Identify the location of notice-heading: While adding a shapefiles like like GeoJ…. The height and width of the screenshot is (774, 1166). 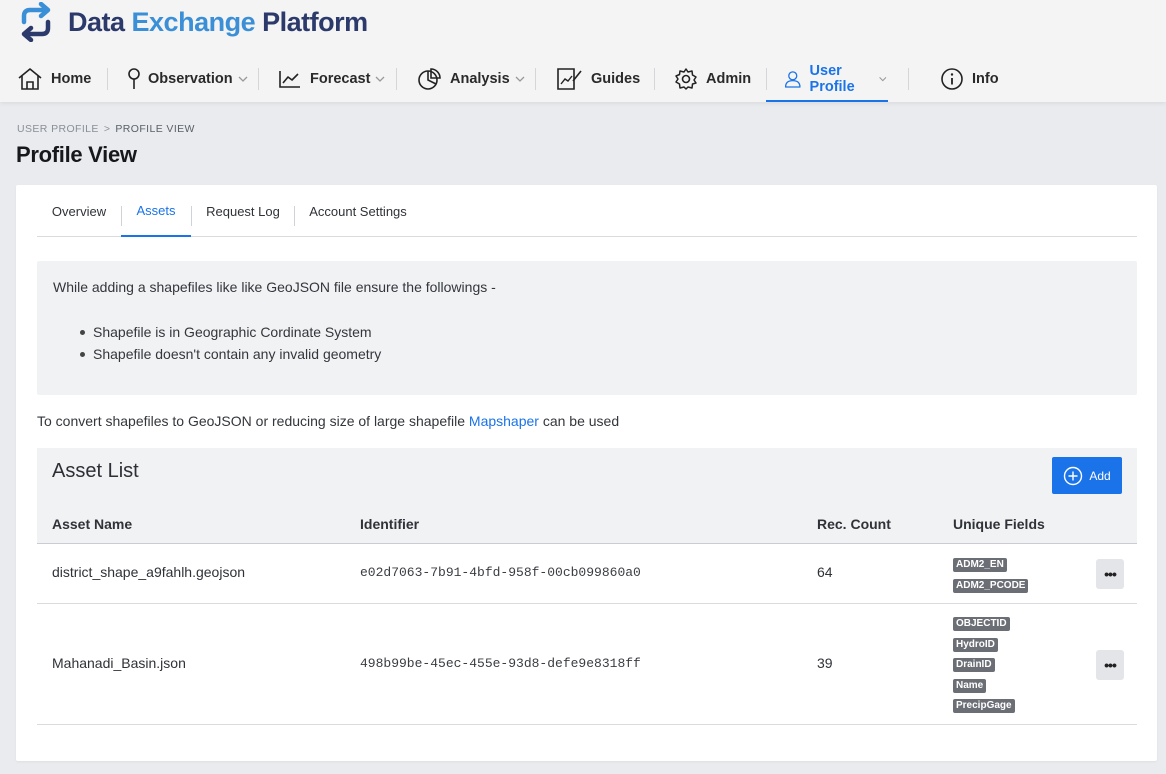
(274, 287).